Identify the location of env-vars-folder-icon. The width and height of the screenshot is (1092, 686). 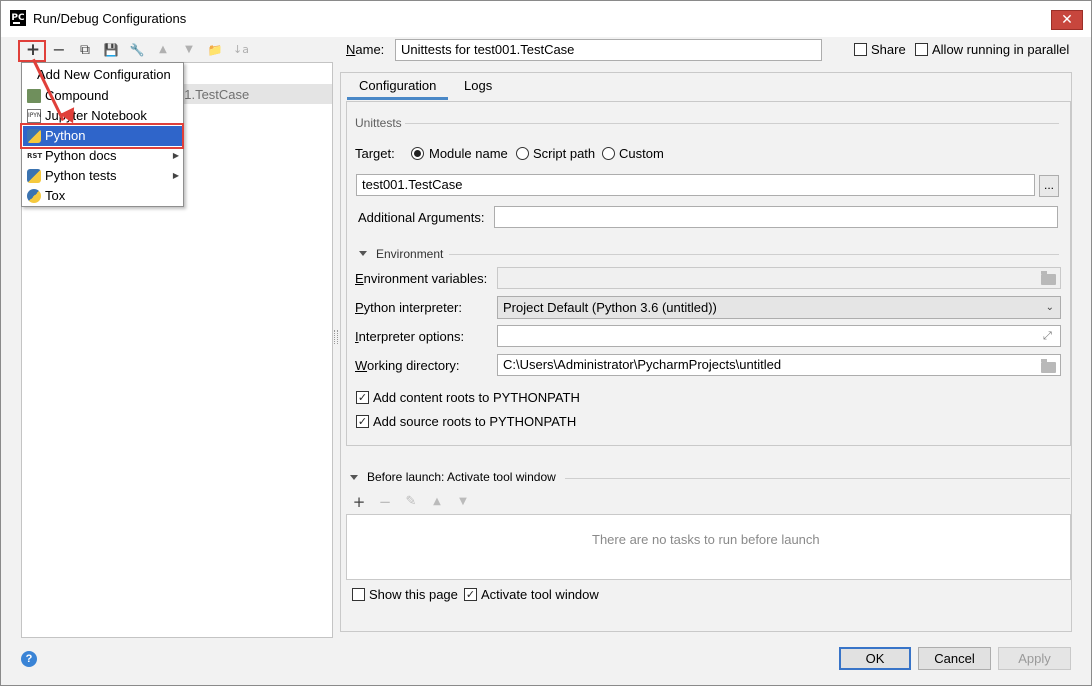
(1048, 278).